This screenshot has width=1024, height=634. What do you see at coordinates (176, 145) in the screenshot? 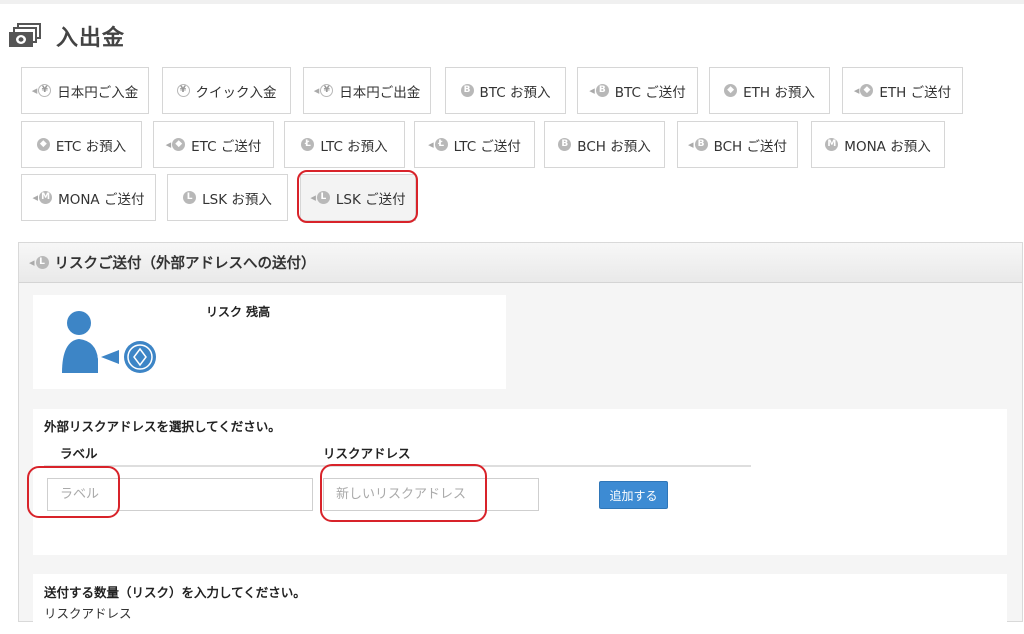
I see `etc-send-icon: ◂ ◆` at bounding box center [176, 145].